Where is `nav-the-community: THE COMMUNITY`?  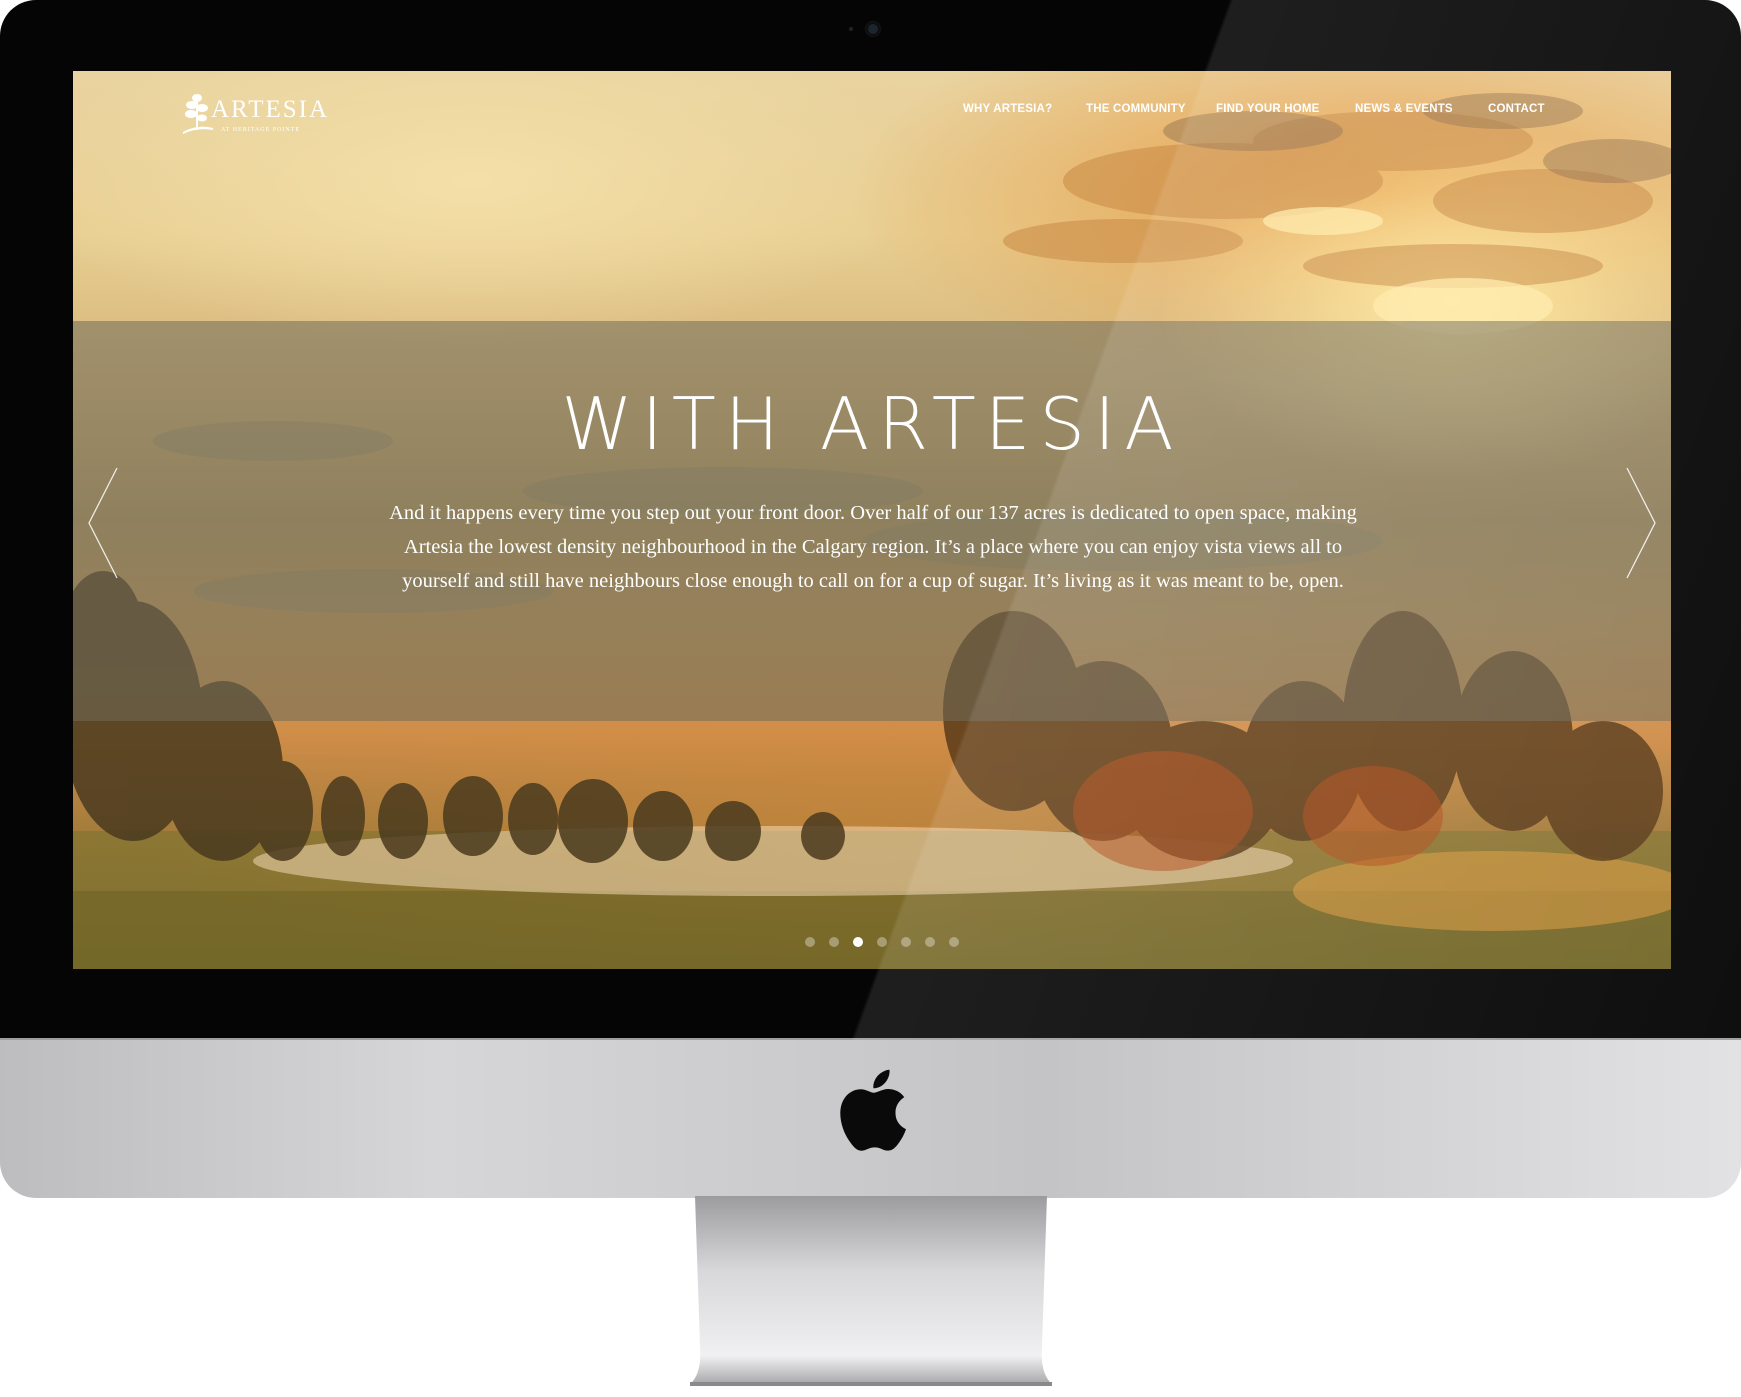 nav-the-community: THE COMMUNITY is located at coordinates (1136, 109).